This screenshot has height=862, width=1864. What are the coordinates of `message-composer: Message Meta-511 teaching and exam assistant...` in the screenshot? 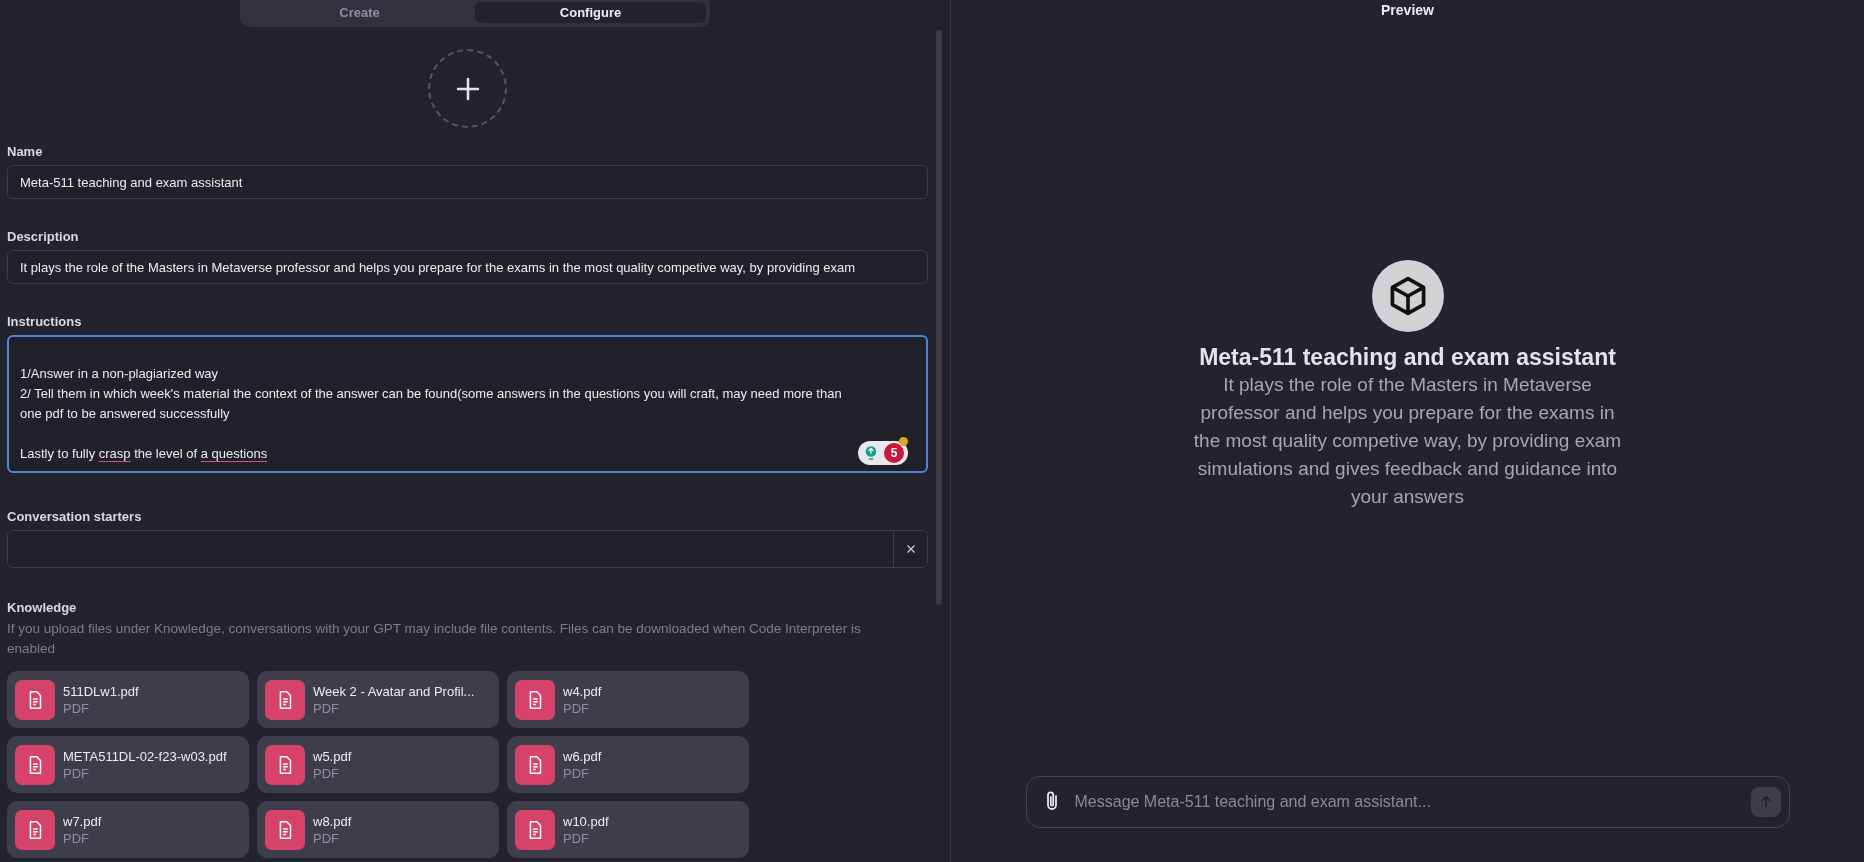 It's located at (1407, 802).